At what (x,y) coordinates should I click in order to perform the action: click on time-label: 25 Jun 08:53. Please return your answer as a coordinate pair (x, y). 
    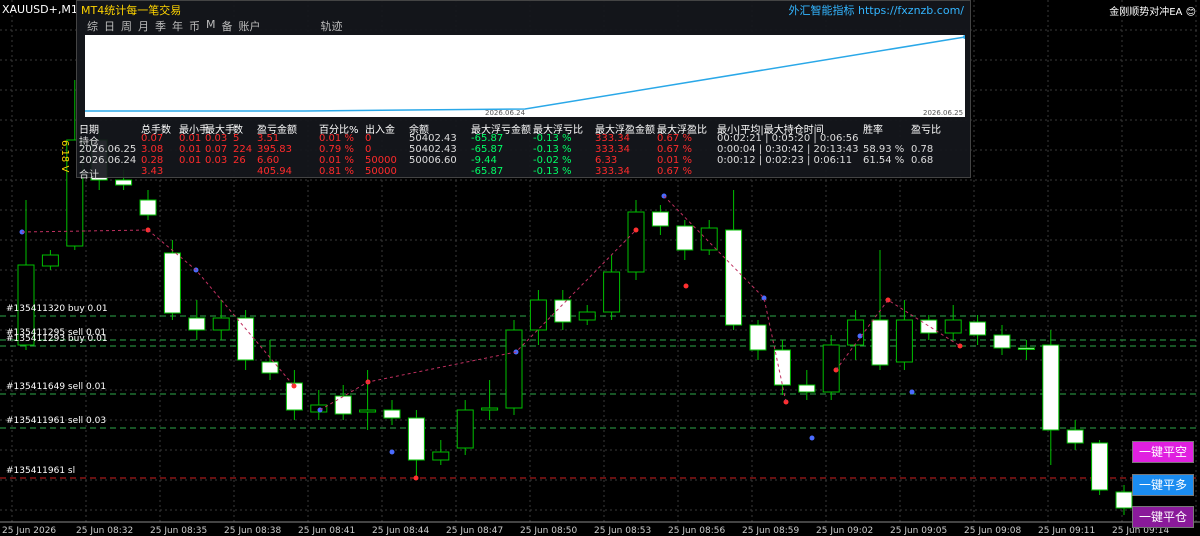
    Looking at the image, I should click on (623, 531).